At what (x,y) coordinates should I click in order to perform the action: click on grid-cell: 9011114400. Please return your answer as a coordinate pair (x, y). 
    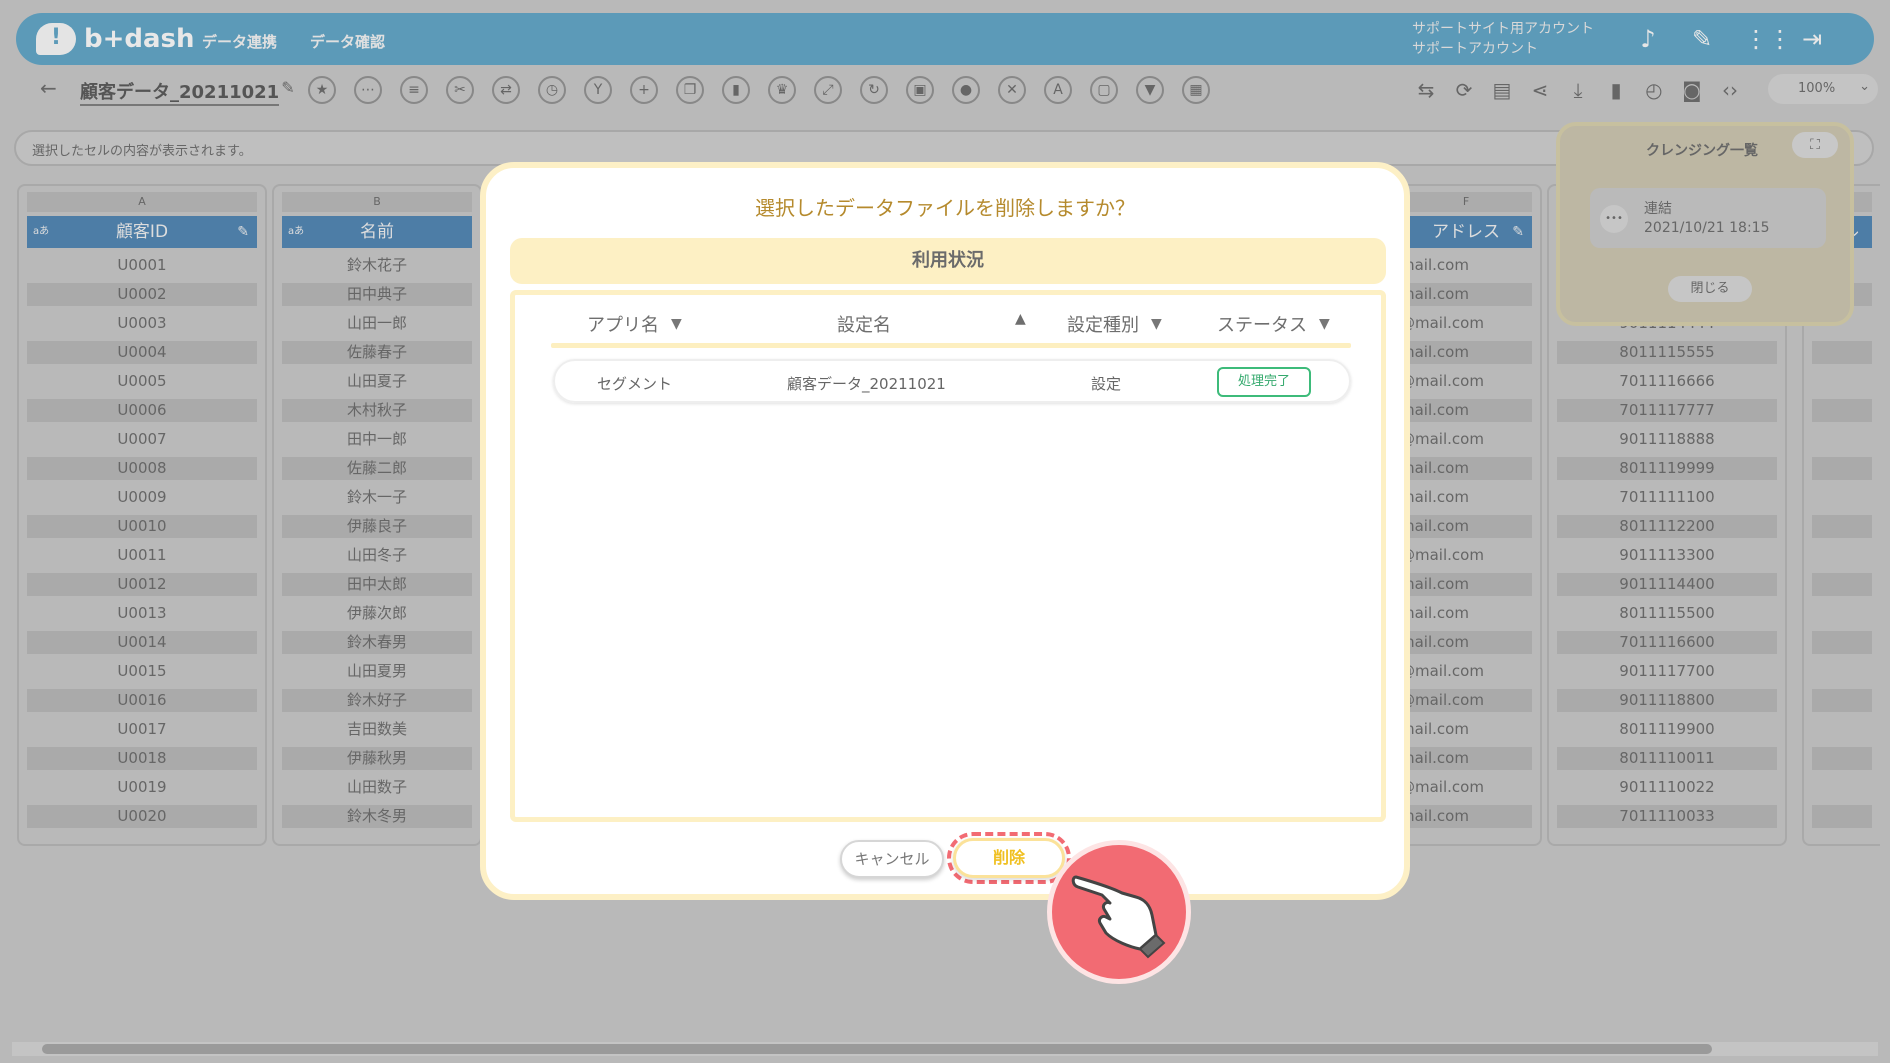
    Looking at the image, I should click on (1667, 584).